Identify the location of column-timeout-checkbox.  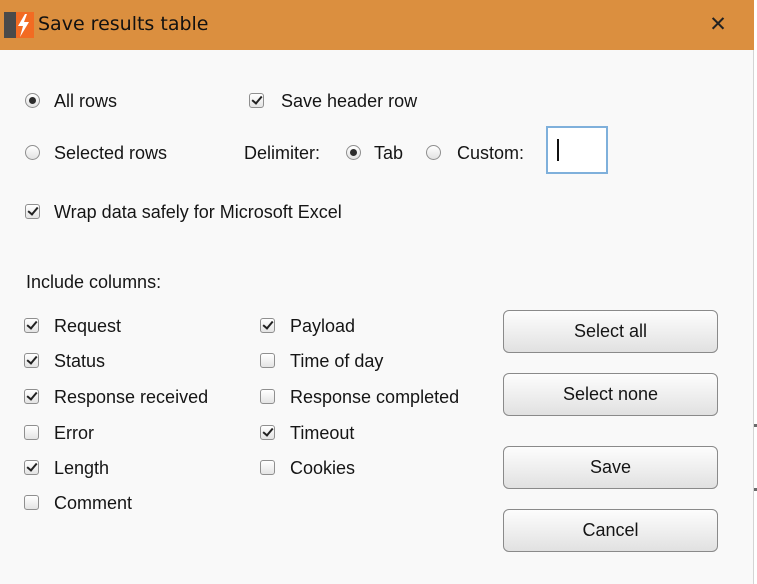
(267, 432).